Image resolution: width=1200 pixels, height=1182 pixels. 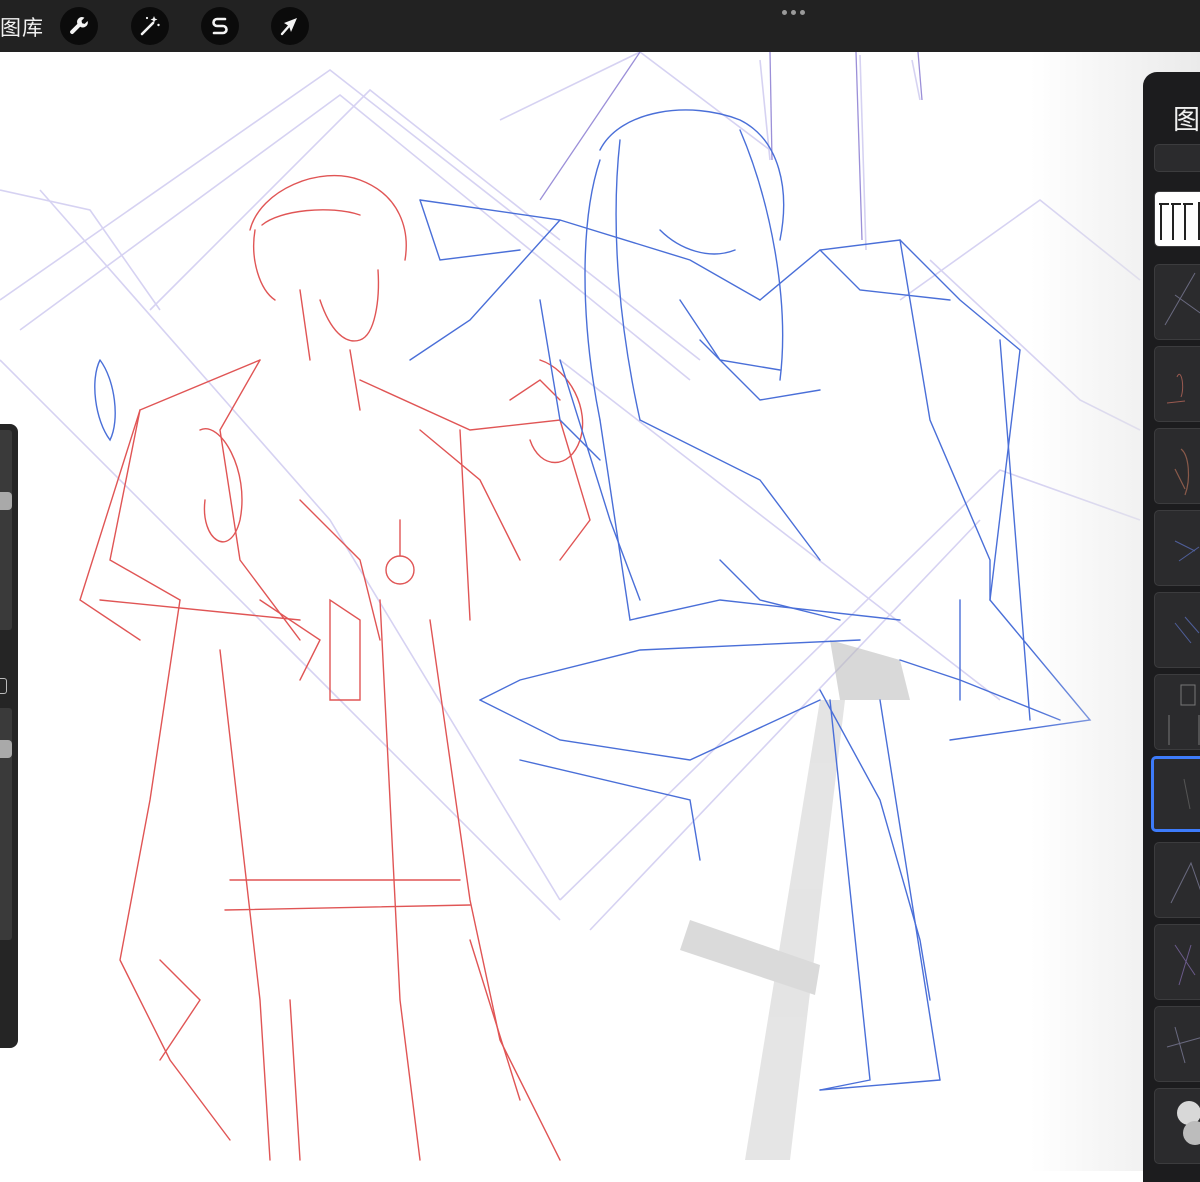 I want to click on ellipsis-icon, so click(x=793, y=12).